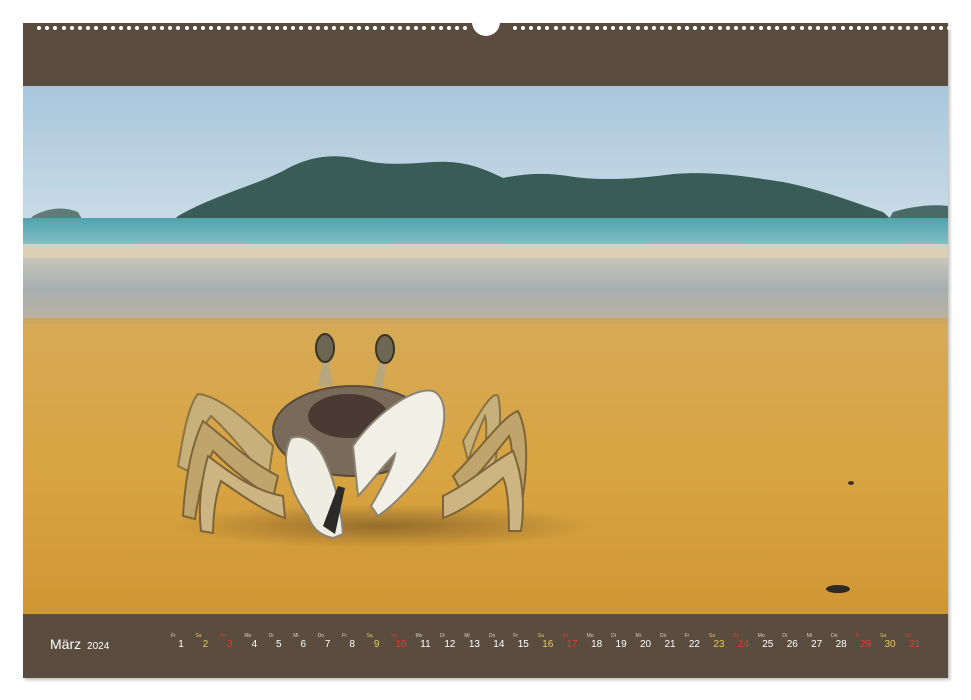  I want to click on day-cell: Do 7, so click(328, 646).